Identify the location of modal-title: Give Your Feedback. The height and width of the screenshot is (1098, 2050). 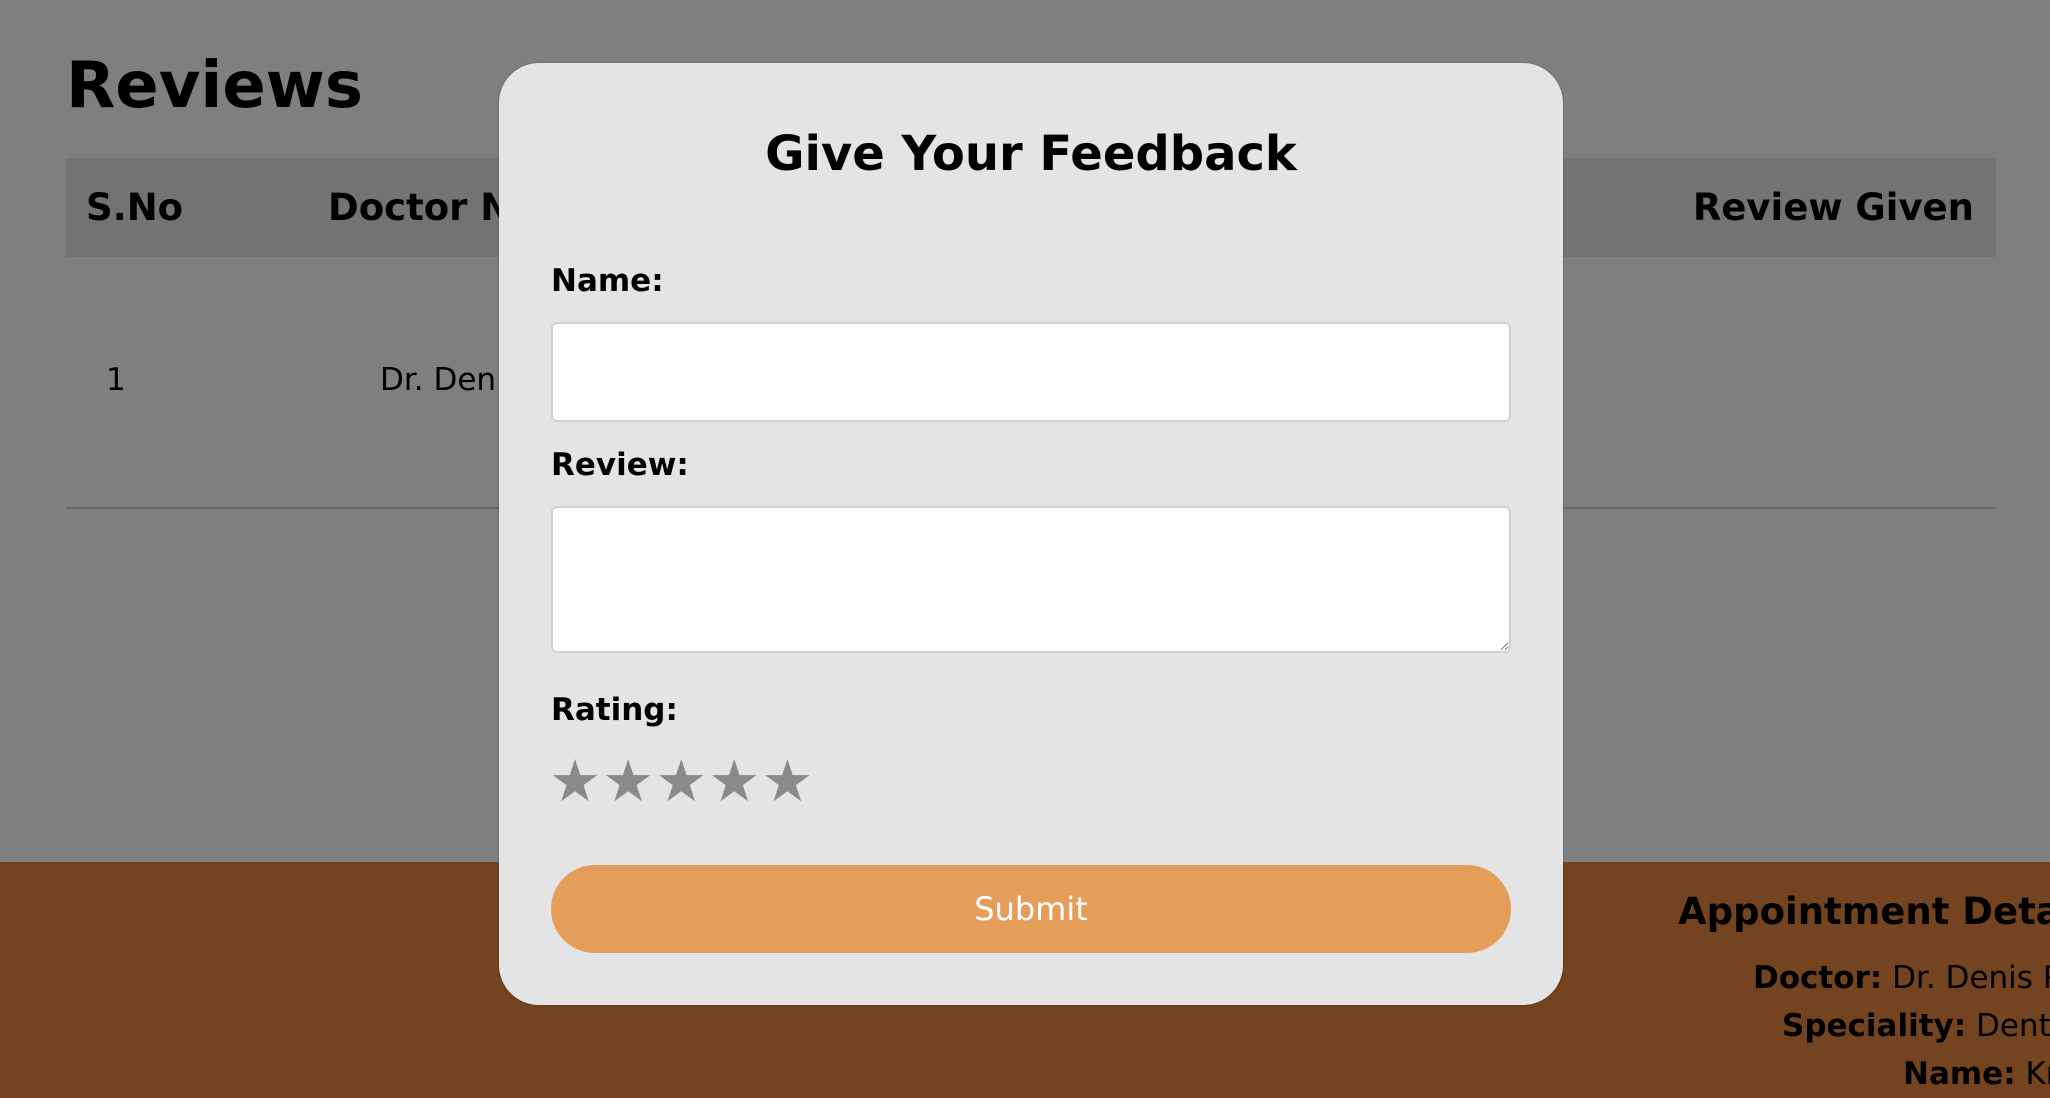
(1031, 154).